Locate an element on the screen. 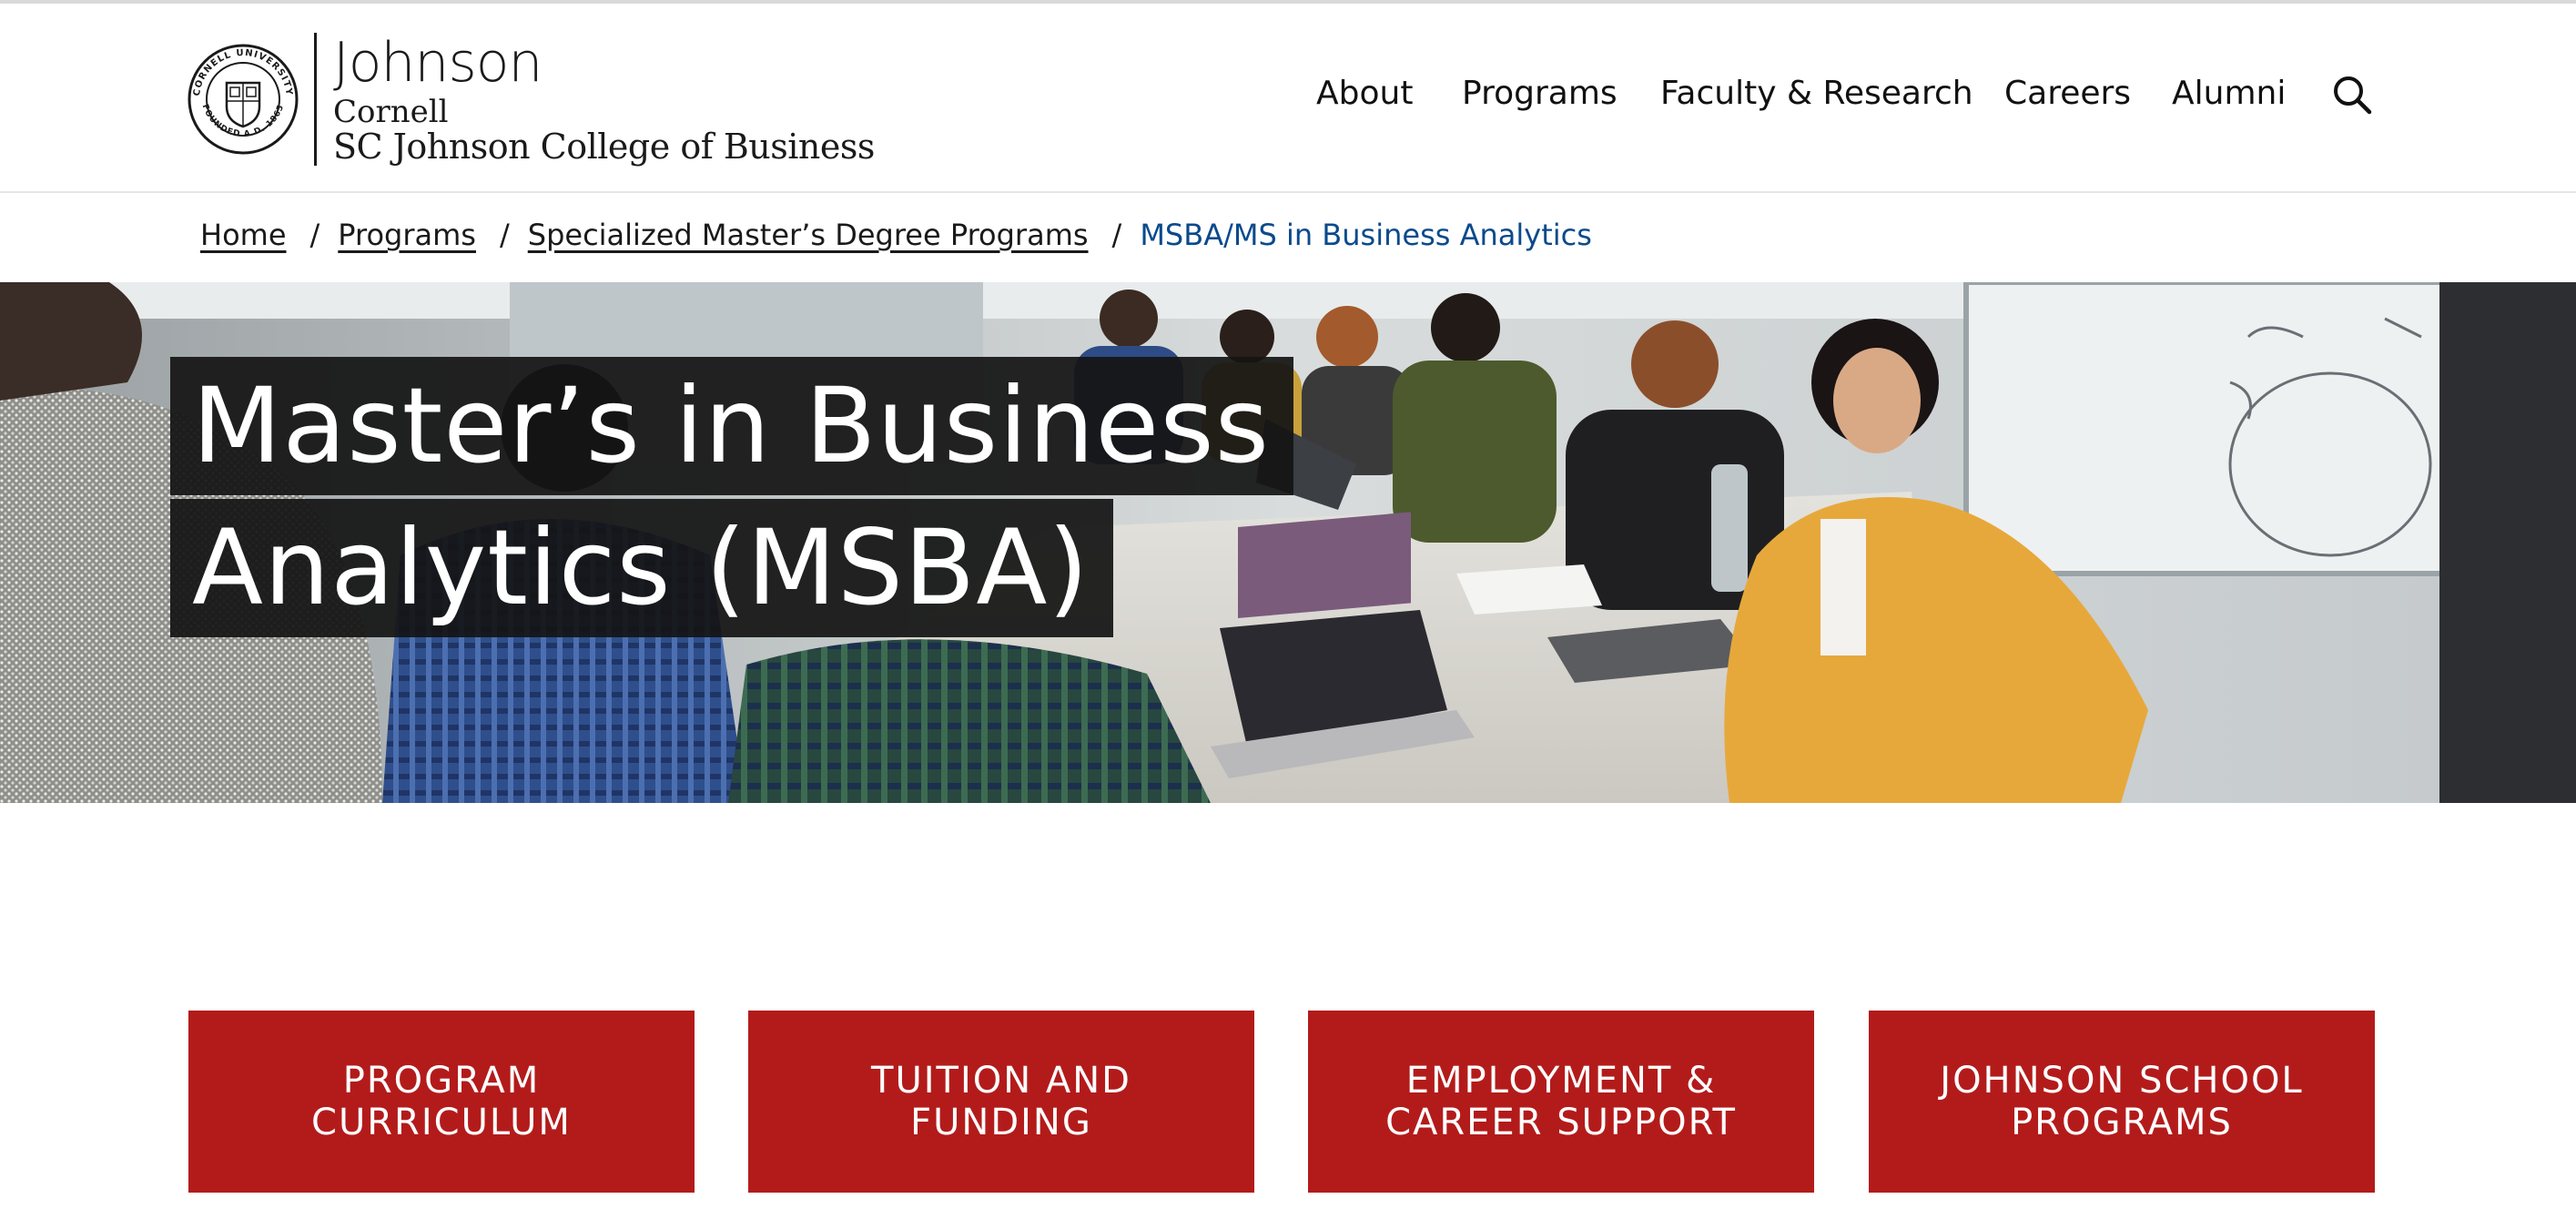  cta-label: JOHNSON SCHOOL PROGRAMS is located at coordinates (2122, 1101).